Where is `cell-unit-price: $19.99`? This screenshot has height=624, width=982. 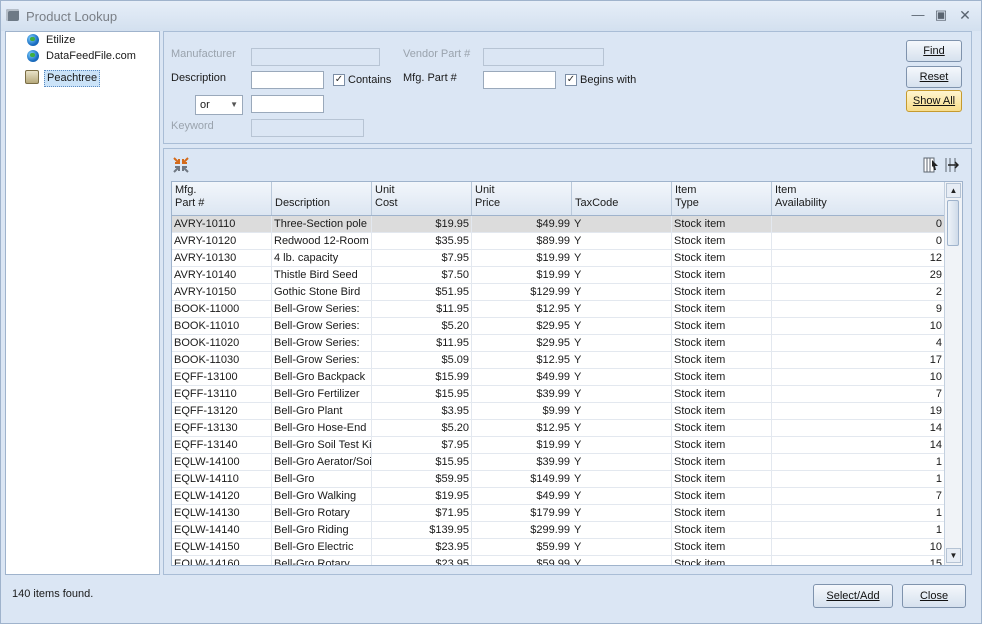 cell-unit-price: $19.99 is located at coordinates (553, 258).